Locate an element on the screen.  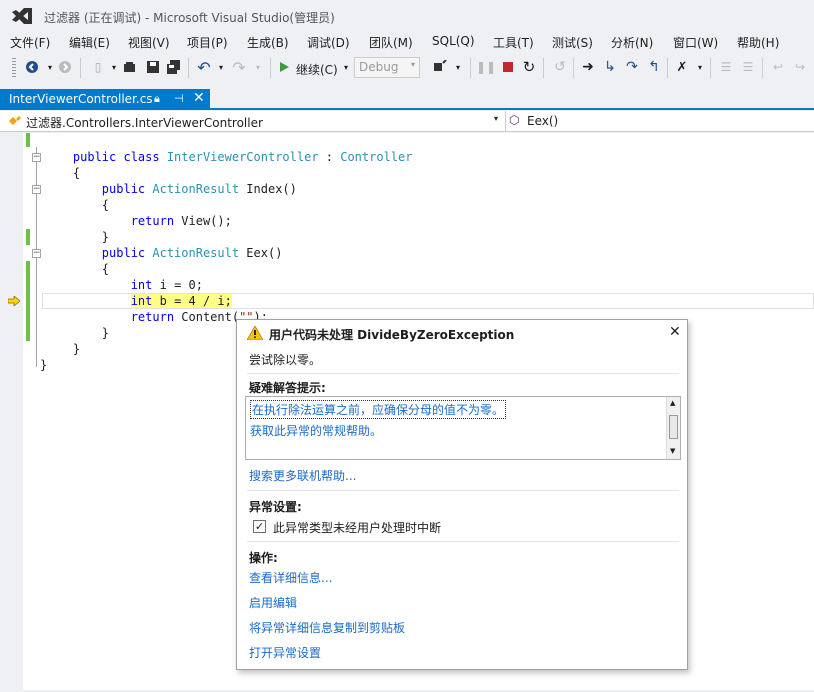
redo-dropdown-icon: ▾ is located at coordinates (258, 67).